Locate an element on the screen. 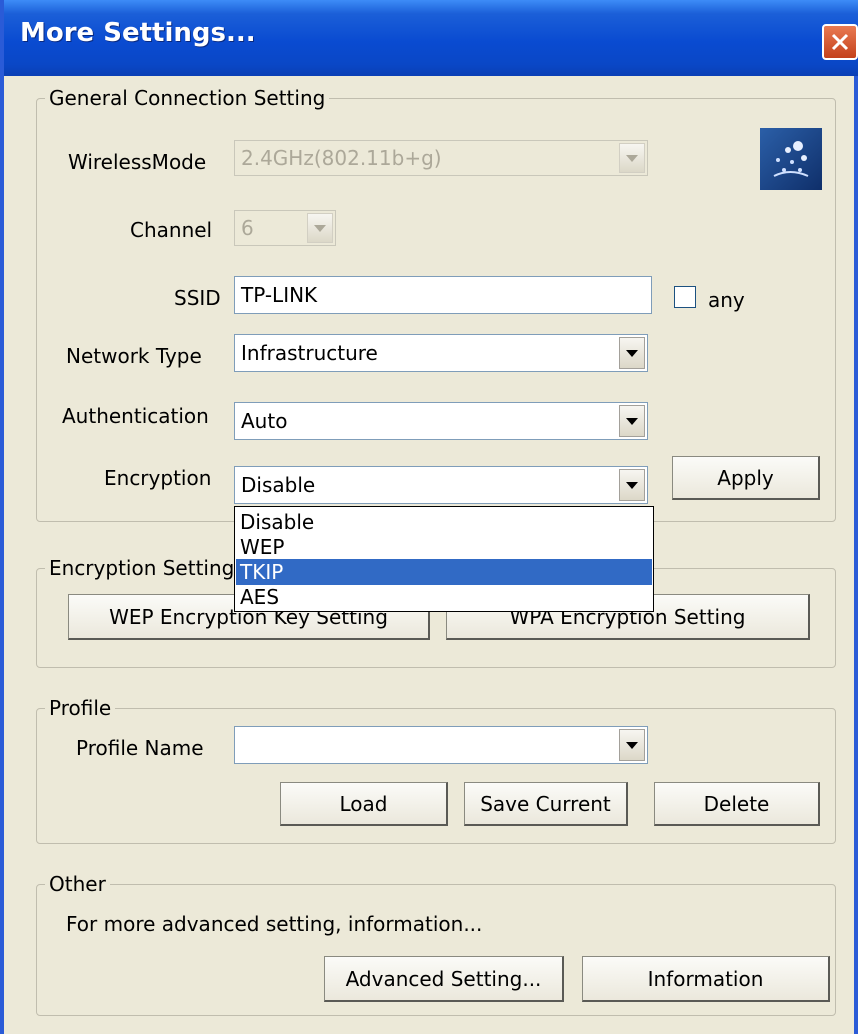  encryption-dropdown-list: Disable WEP TKIP AES is located at coordinates (444, 559).